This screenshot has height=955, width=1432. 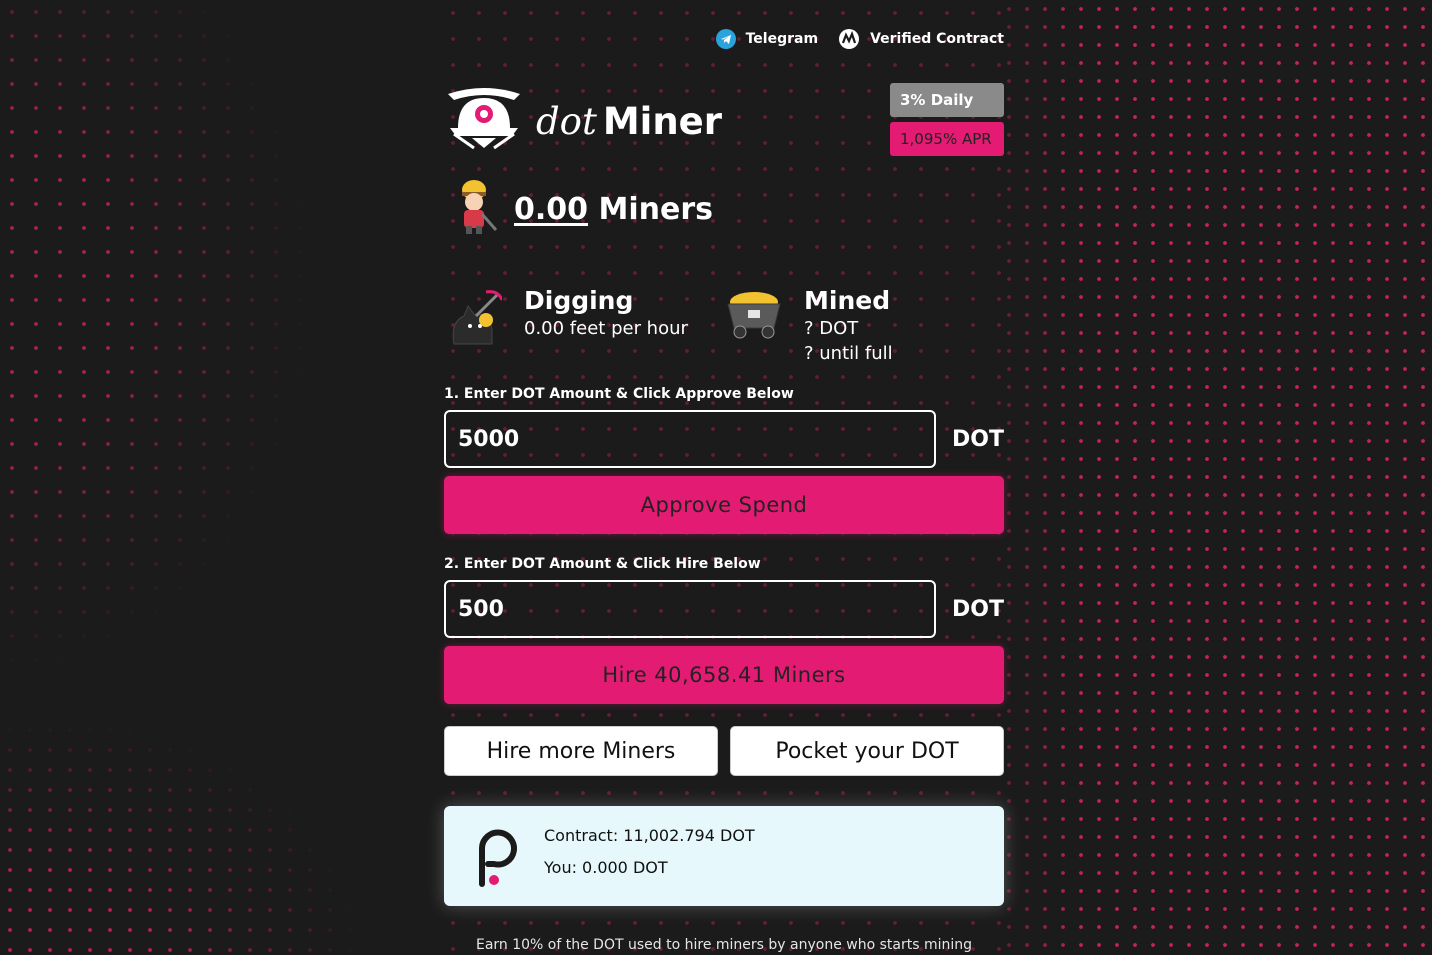 I want to click on hire-unit-label: DOT, so click(x=978, y=609).